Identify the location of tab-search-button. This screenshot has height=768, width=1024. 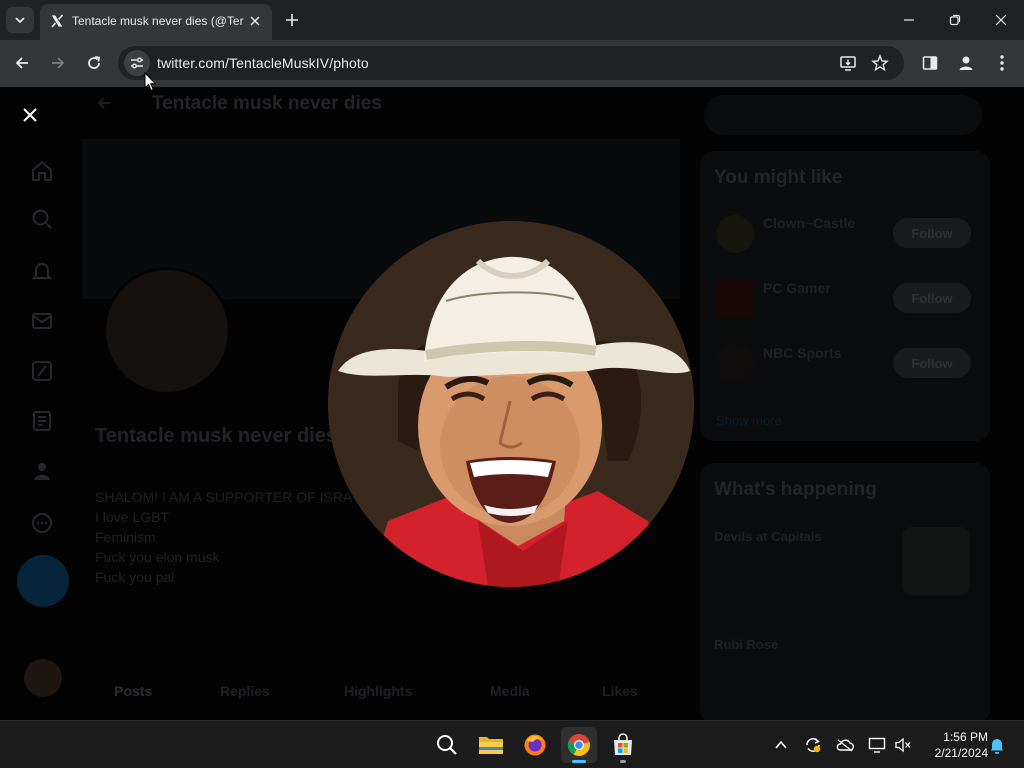
(20, 20).